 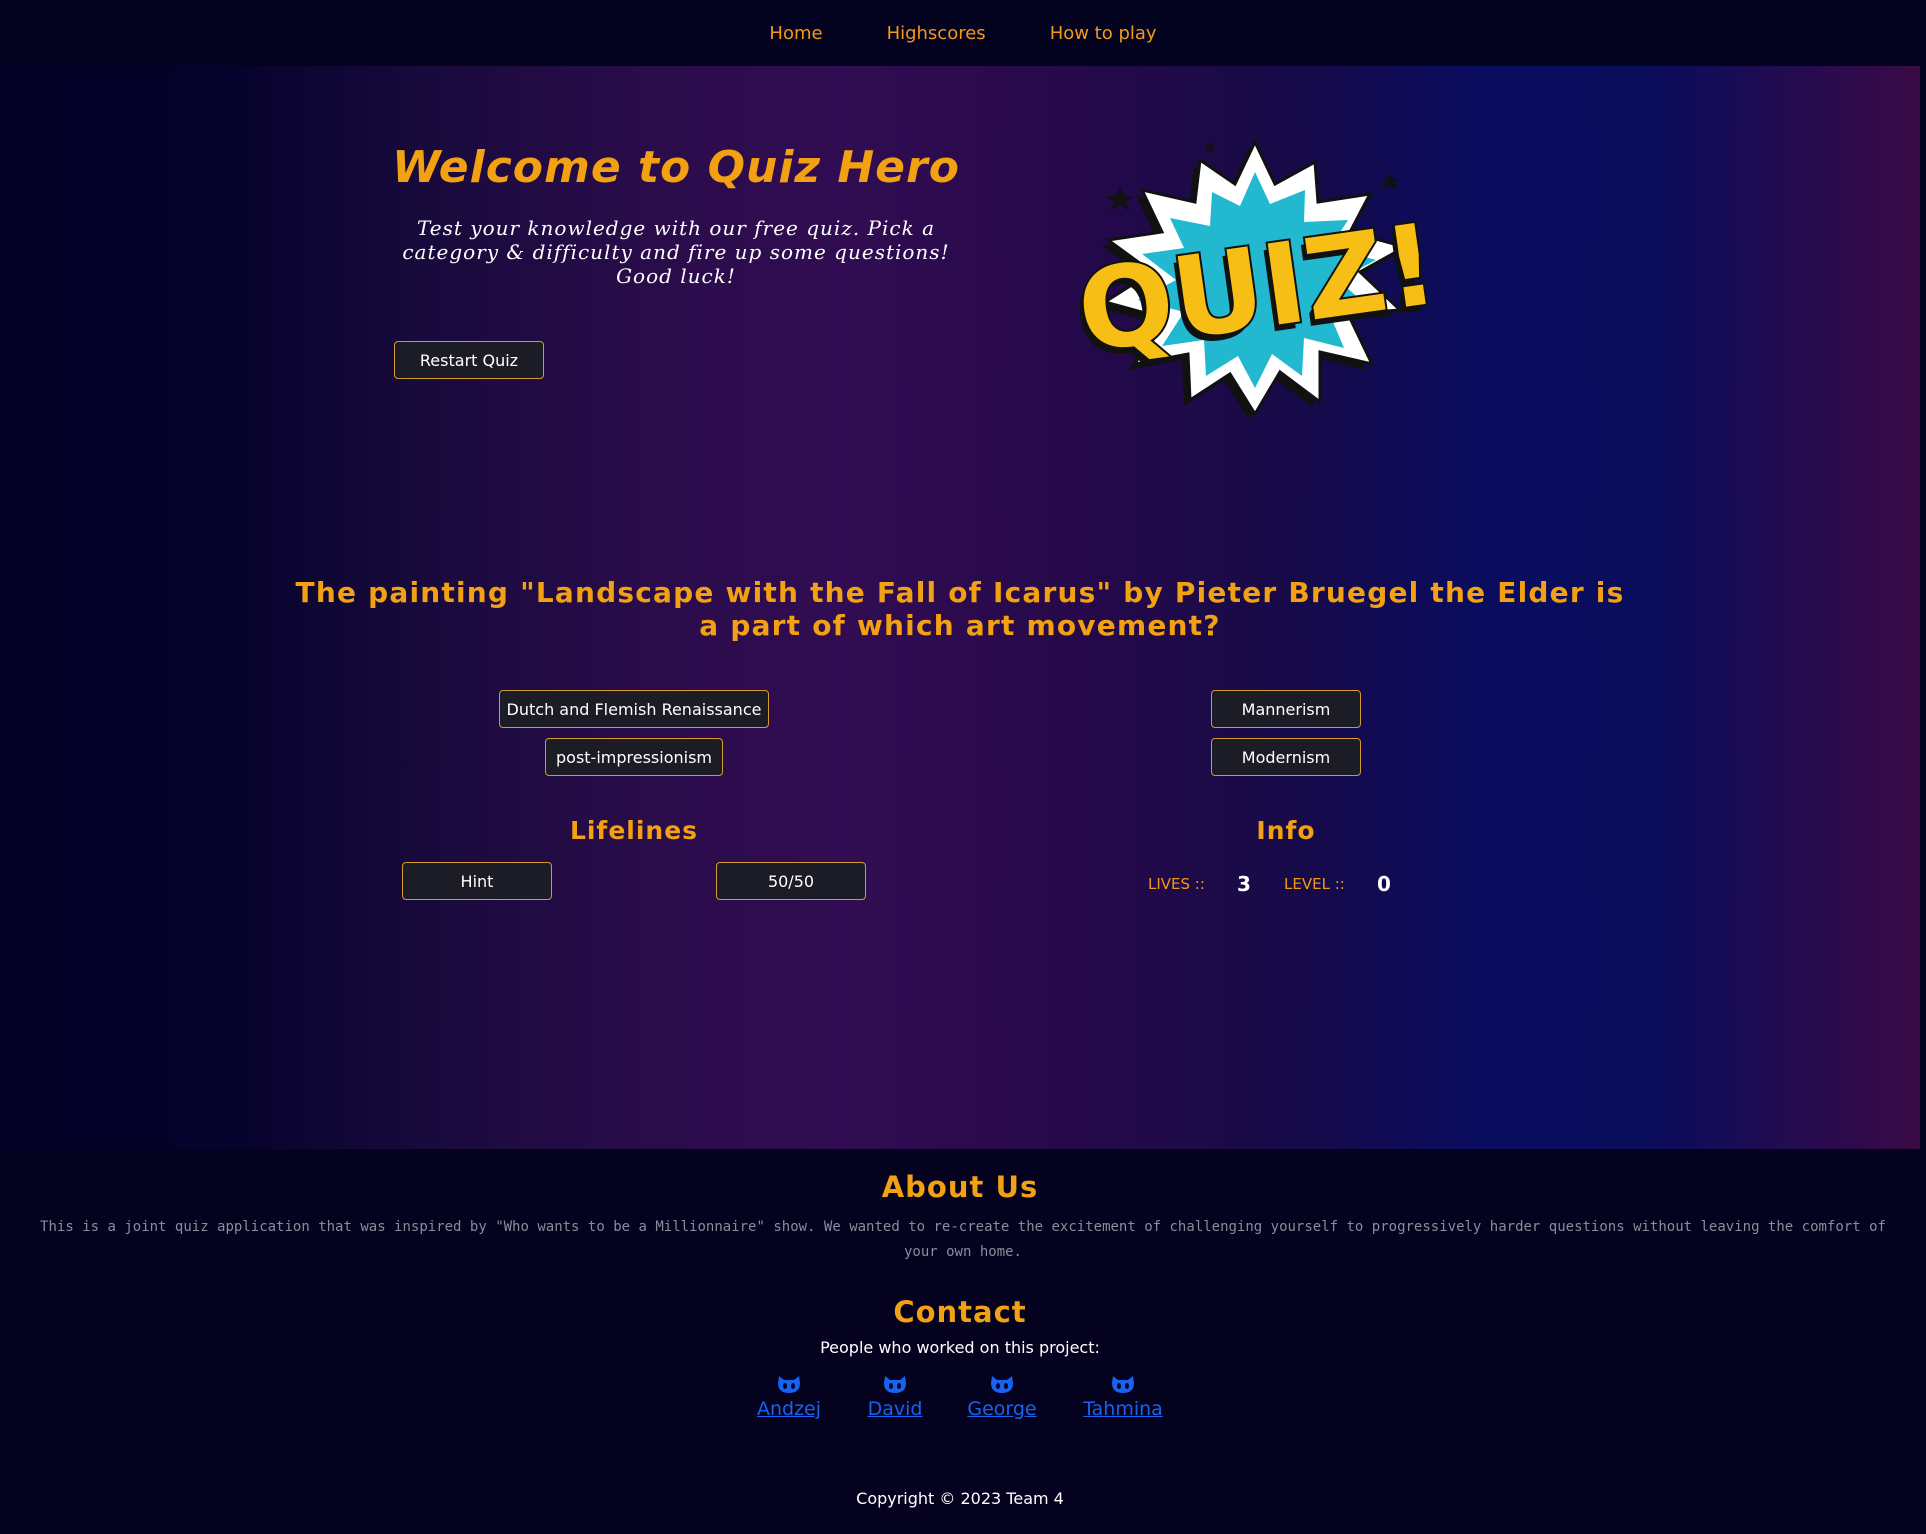 What do you see at coordinates (960, 1498) in the screenshot?
I see `copyright-text: Copyright © 2023 Team 4` at bounding box center [960, 1498].